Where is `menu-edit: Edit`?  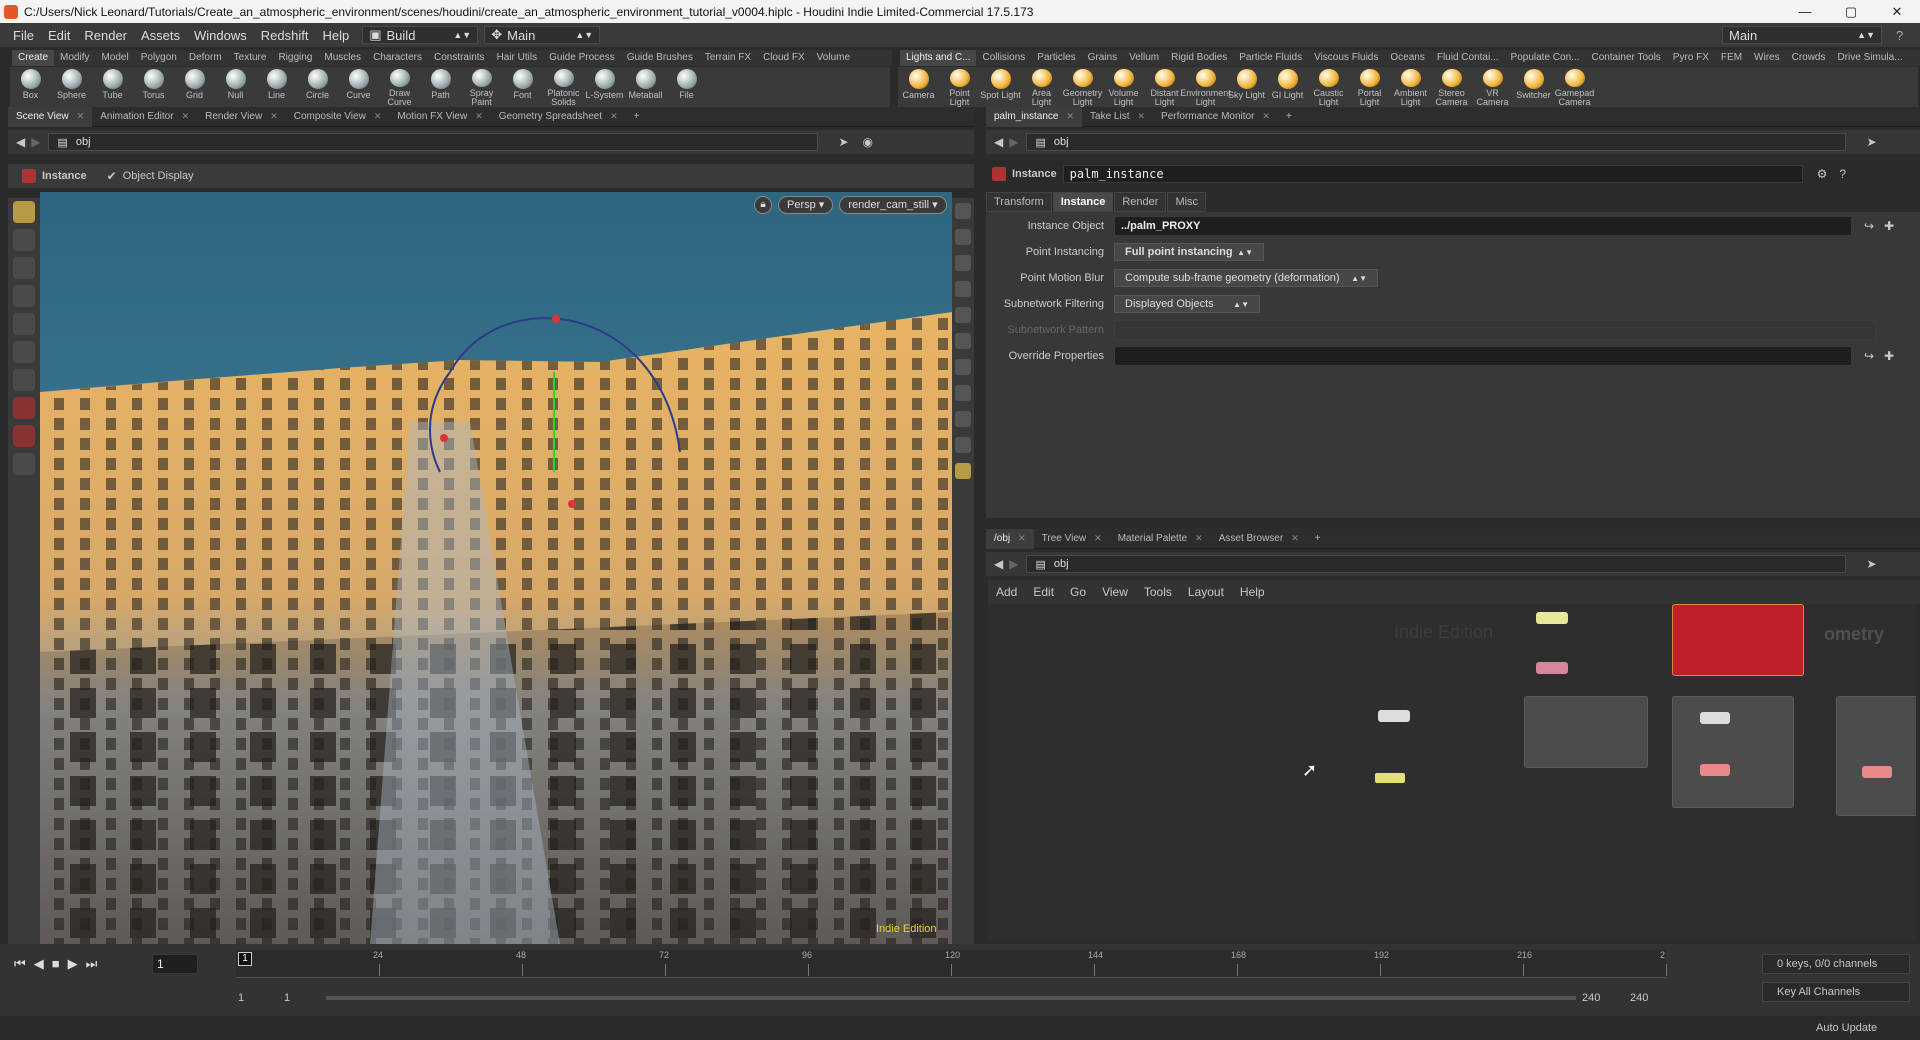
menu-edit: Edit is located at coordinates (59, 35).